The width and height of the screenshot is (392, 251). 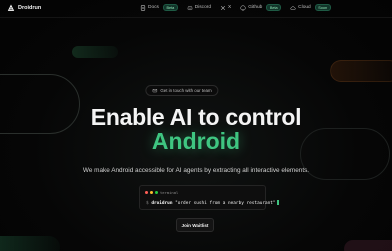 I want to click on minimize-dot-icon, so click(x=151, y=192).